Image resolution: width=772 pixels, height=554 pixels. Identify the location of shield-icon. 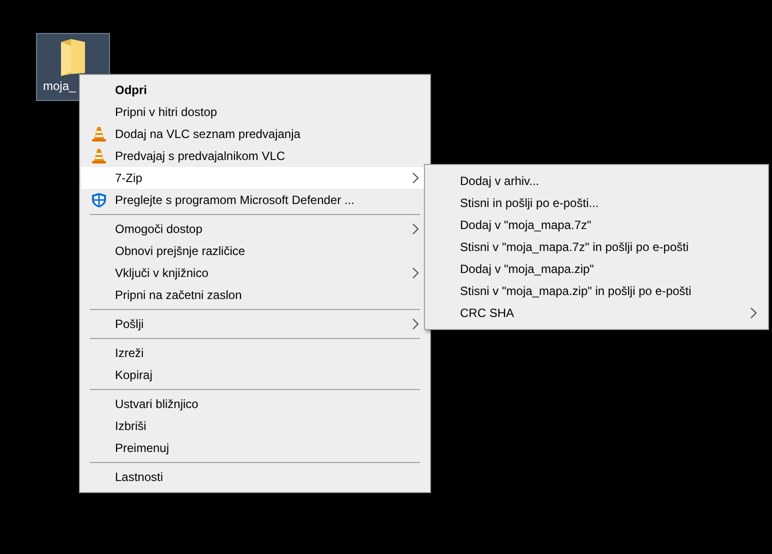
(99, 200).